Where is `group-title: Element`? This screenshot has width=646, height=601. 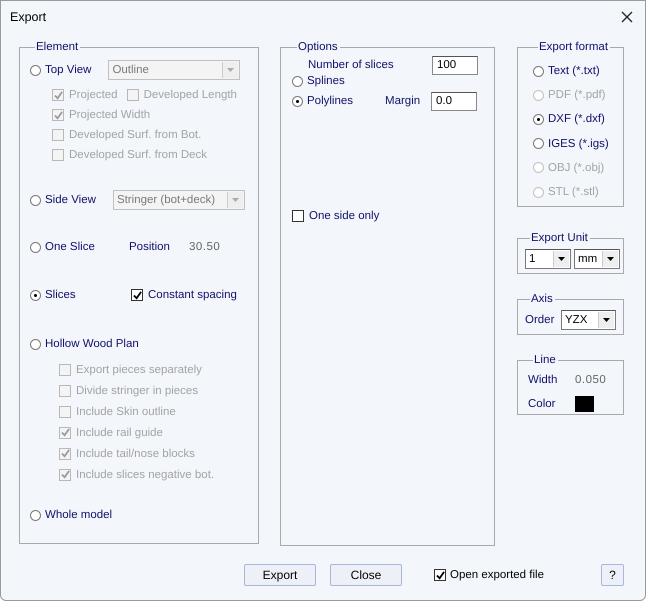
group-title: Element is located at coordinates (57, 47).